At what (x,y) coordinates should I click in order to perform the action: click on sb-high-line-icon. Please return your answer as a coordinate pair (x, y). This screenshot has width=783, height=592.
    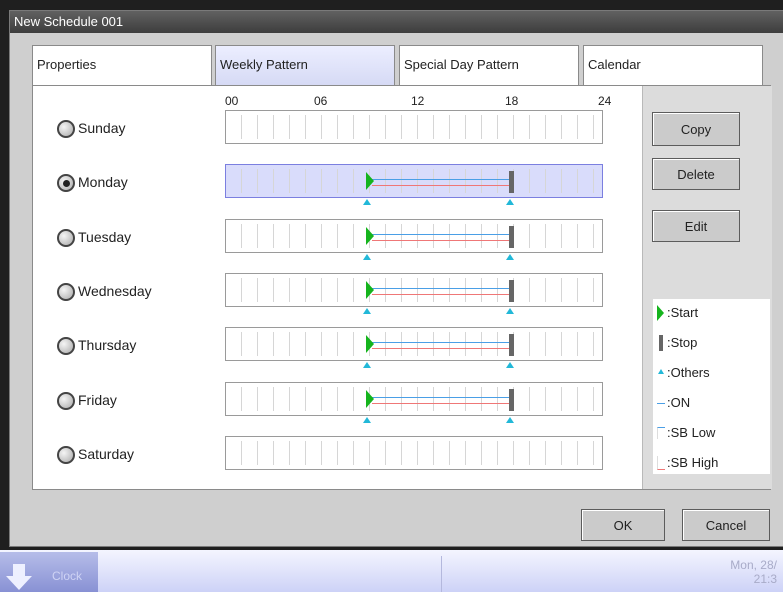
    Looking at the image, I should click on (661, 463).